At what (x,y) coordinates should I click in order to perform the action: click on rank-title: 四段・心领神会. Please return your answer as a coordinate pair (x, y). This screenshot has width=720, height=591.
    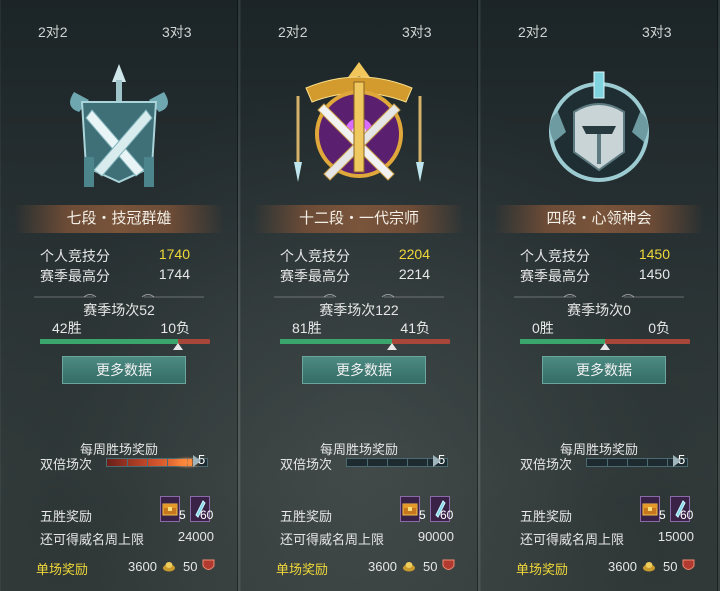
    Looking at the image, I should click on (599, 219).